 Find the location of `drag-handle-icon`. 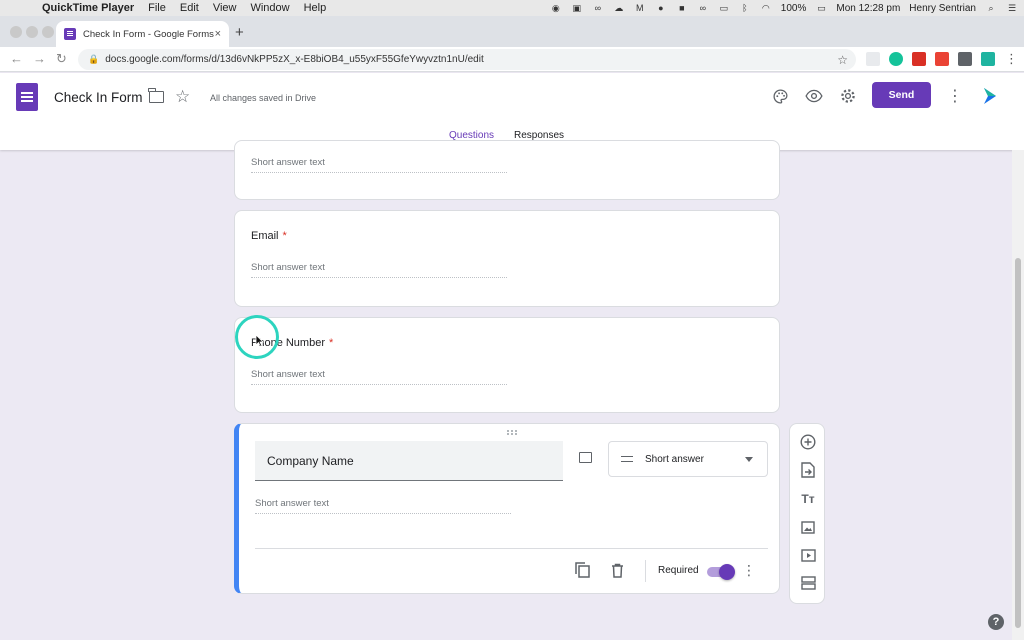

drag-handle-icon is located at coordinates (512, 432).